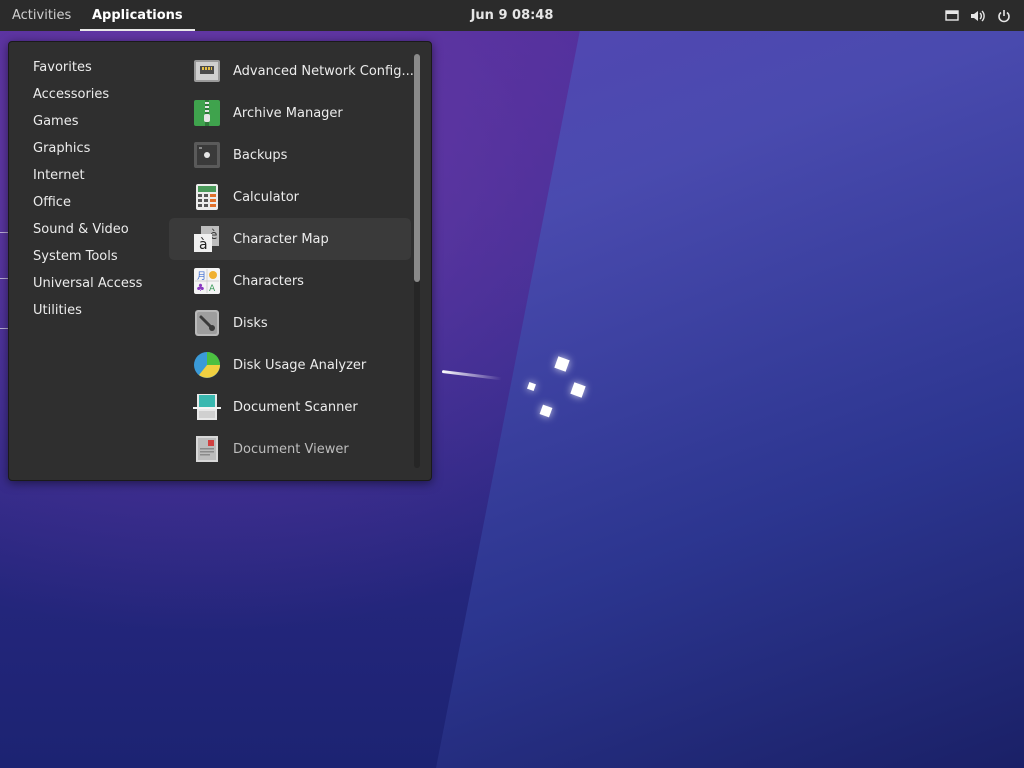 This screenshot has height=768, width=1024. Describe the element at coordinates (212, 289) in the screenshot. I see `svg-text: A` at that location.